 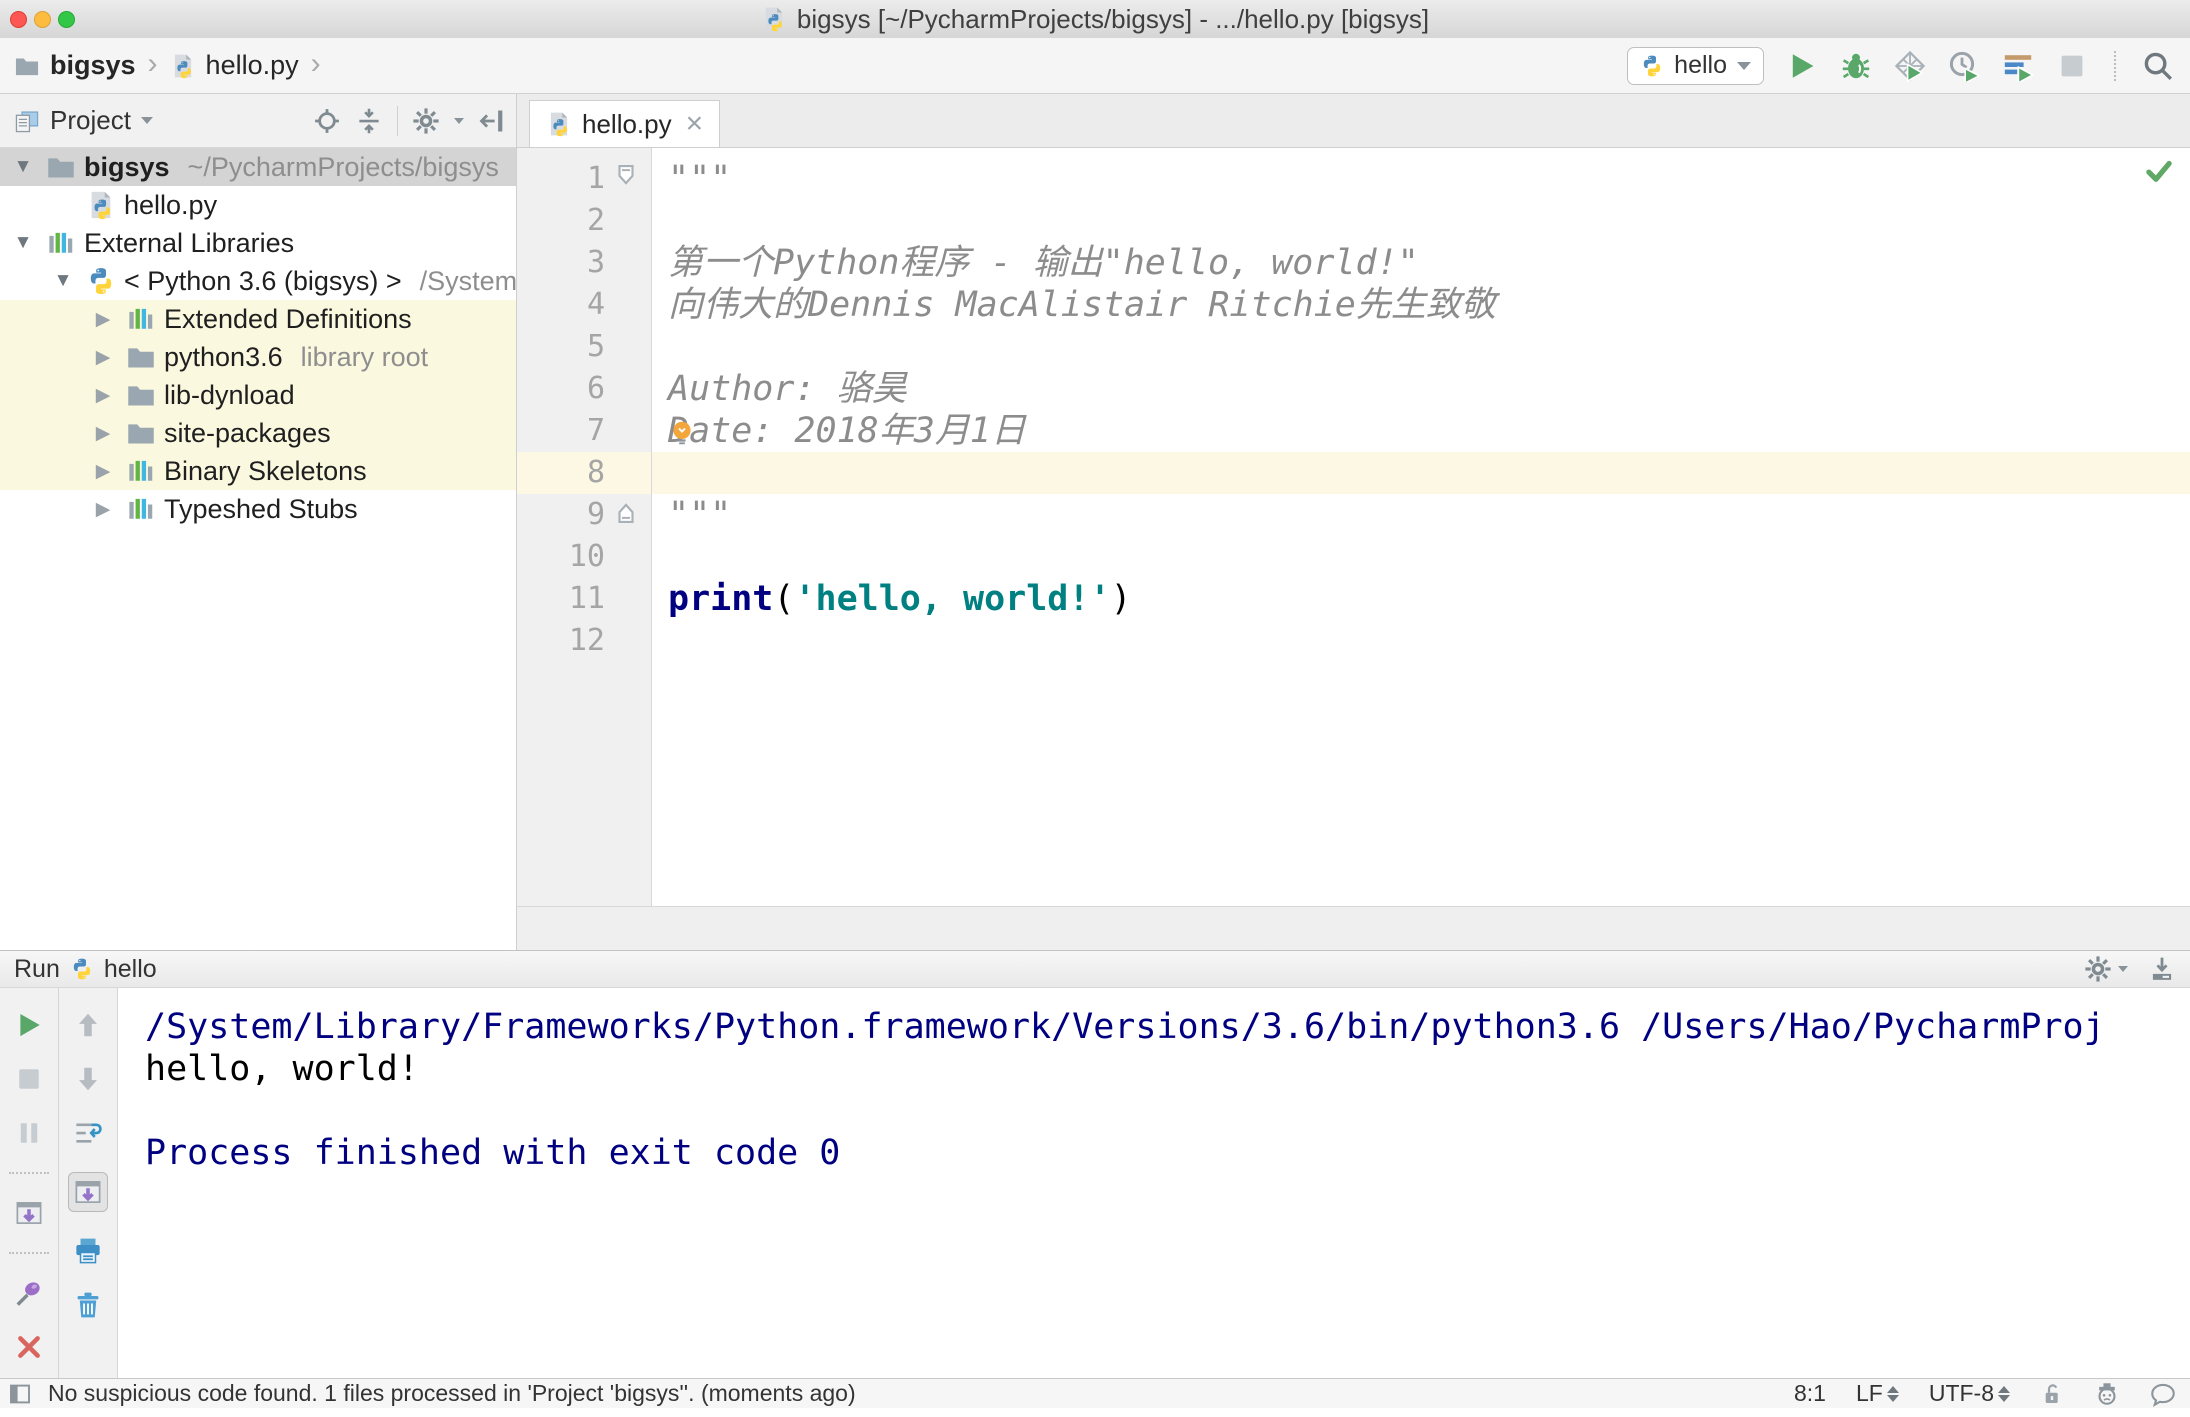 What do you see at coordinates (2107, 1394) in the screenshot?
I see `inspections-profile-icon` at bounding box center [2107, 1394].